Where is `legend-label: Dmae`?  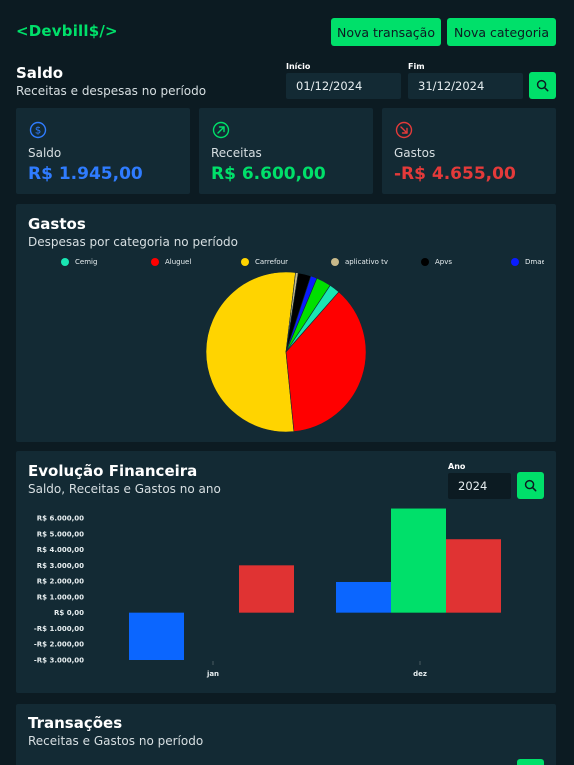 legend-label: Dmae is located at coordinates (534, 262).